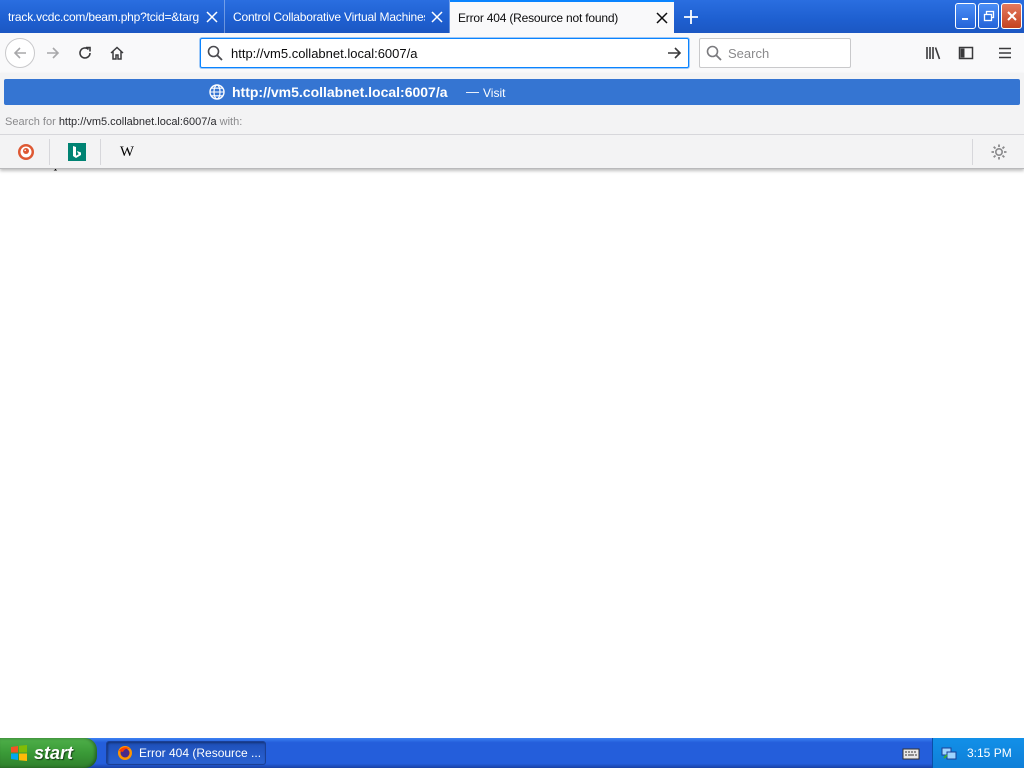  I want to click on search-with-prefix: Search for, so click(30, 122).